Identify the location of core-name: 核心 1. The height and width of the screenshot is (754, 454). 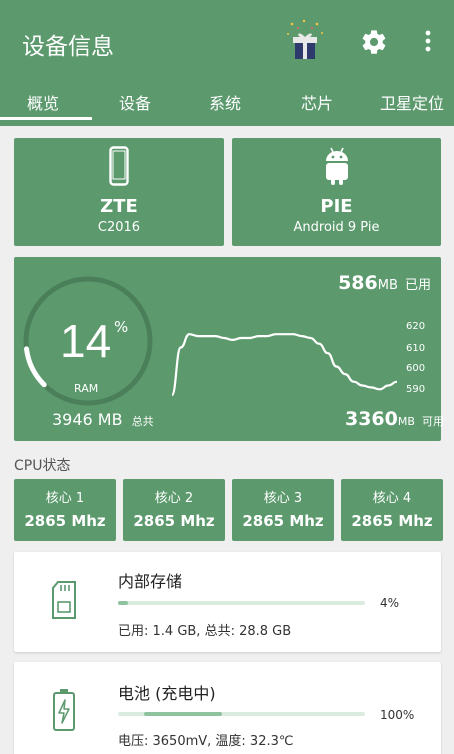
(65, 498).